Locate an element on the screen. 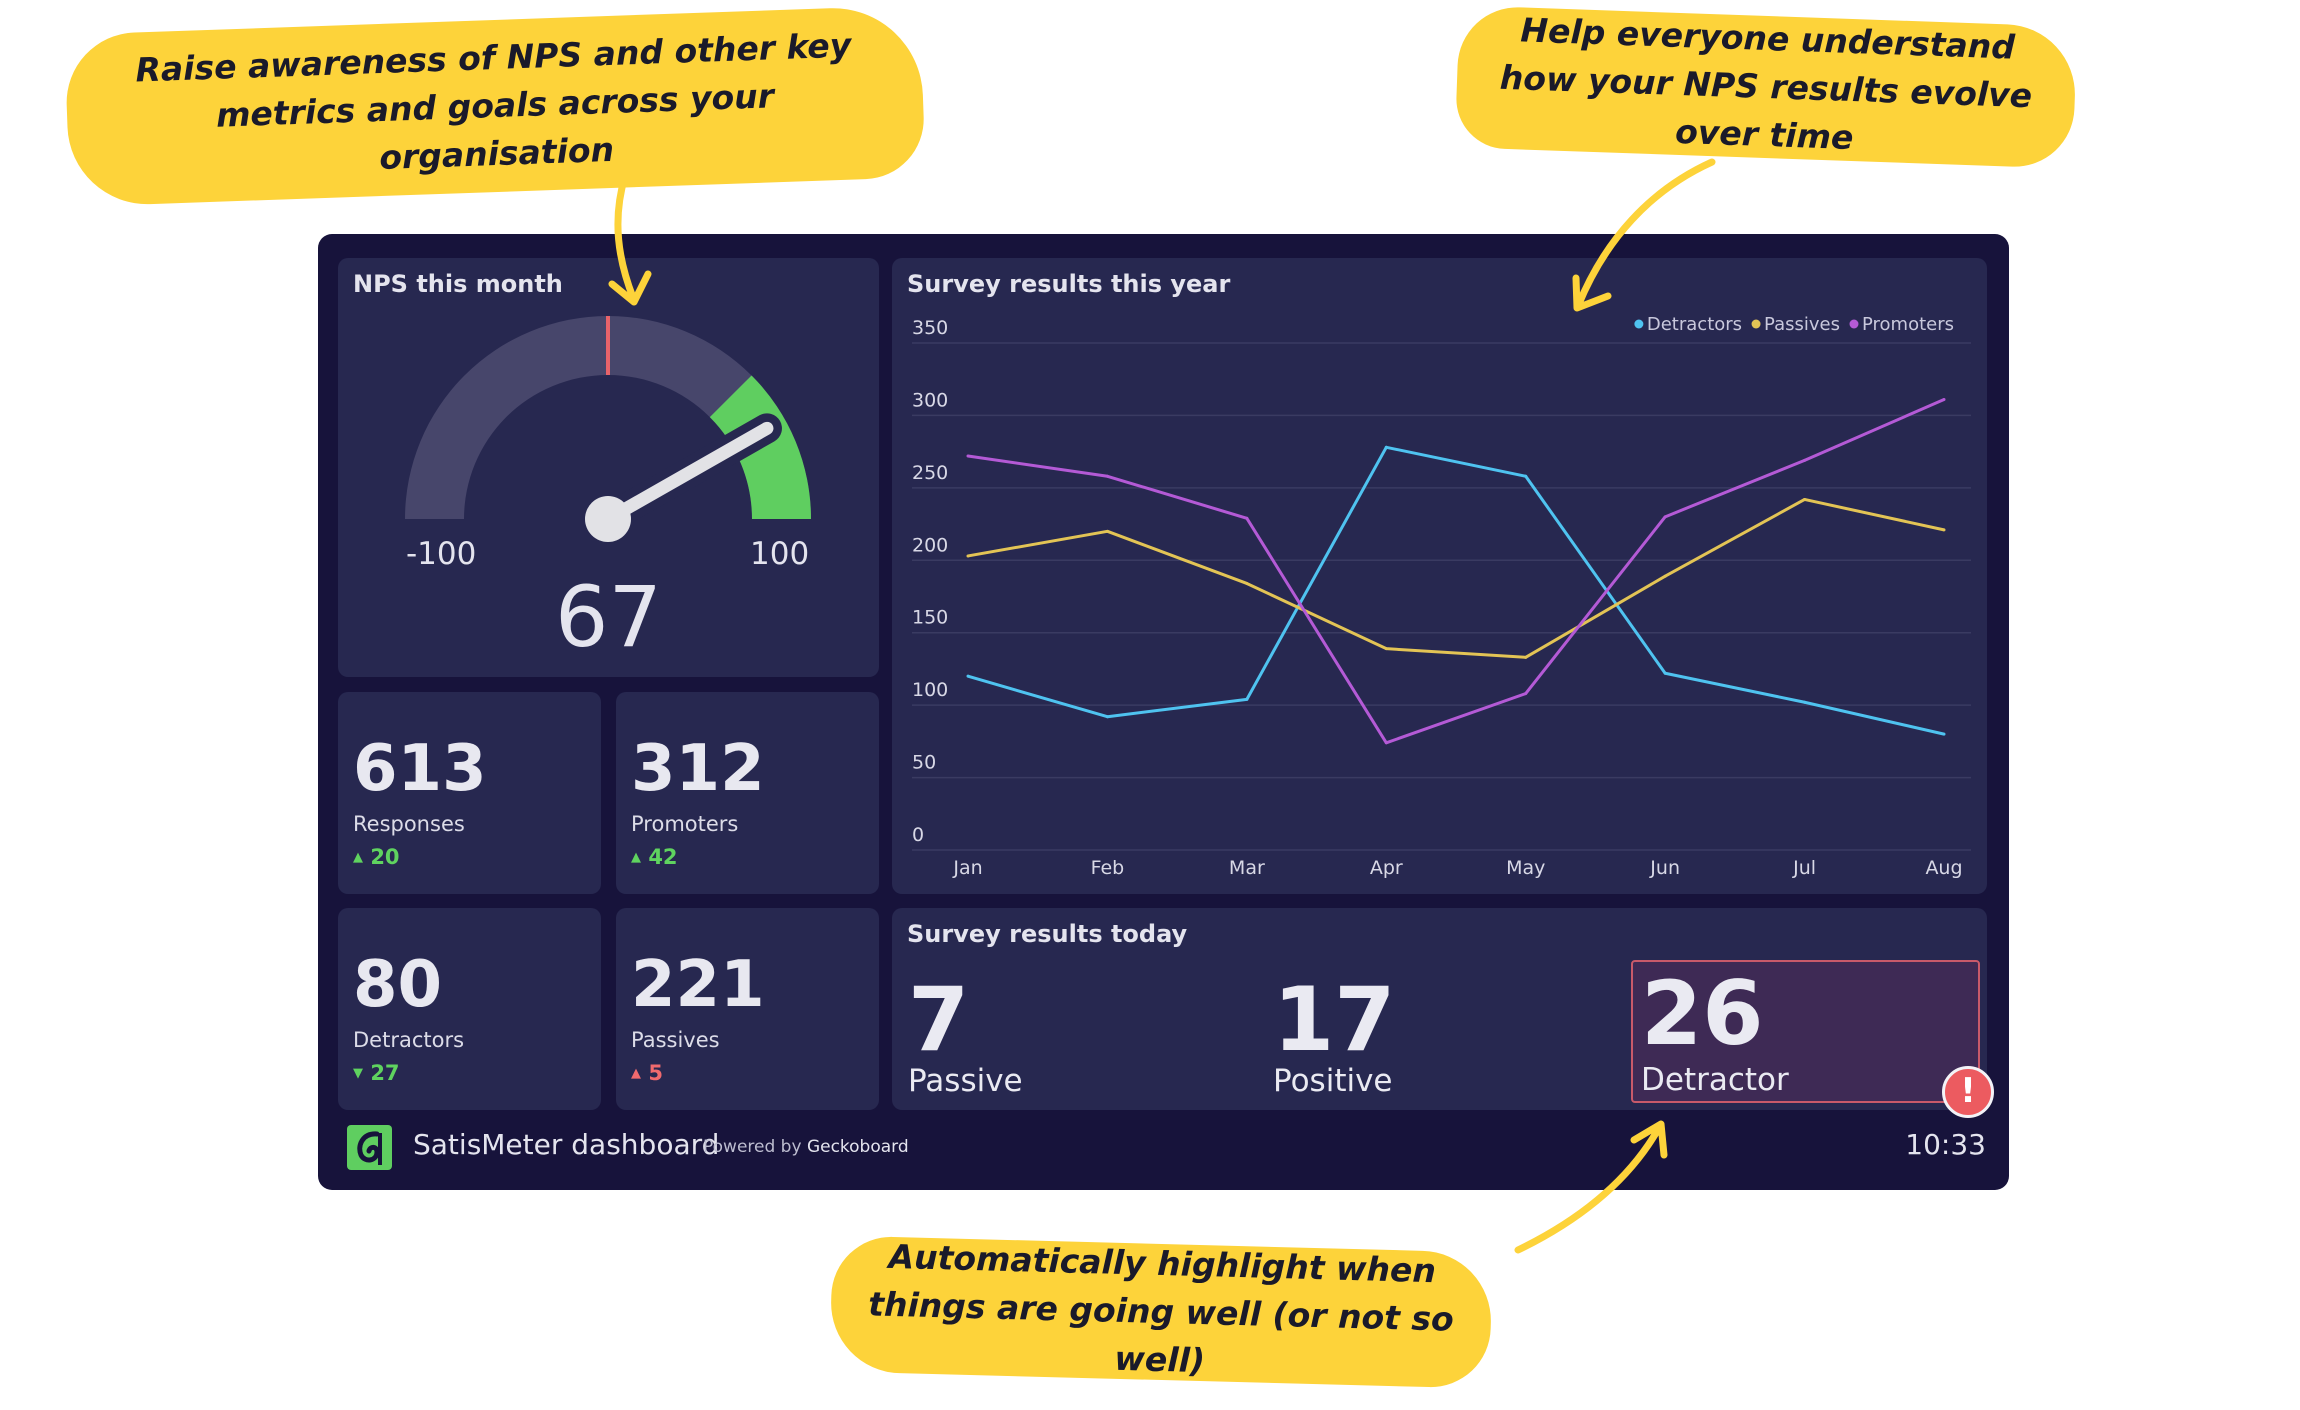 This screenshot has height=1410, width=2300. arrow-to-chart is located at coordinates (1644, 235).